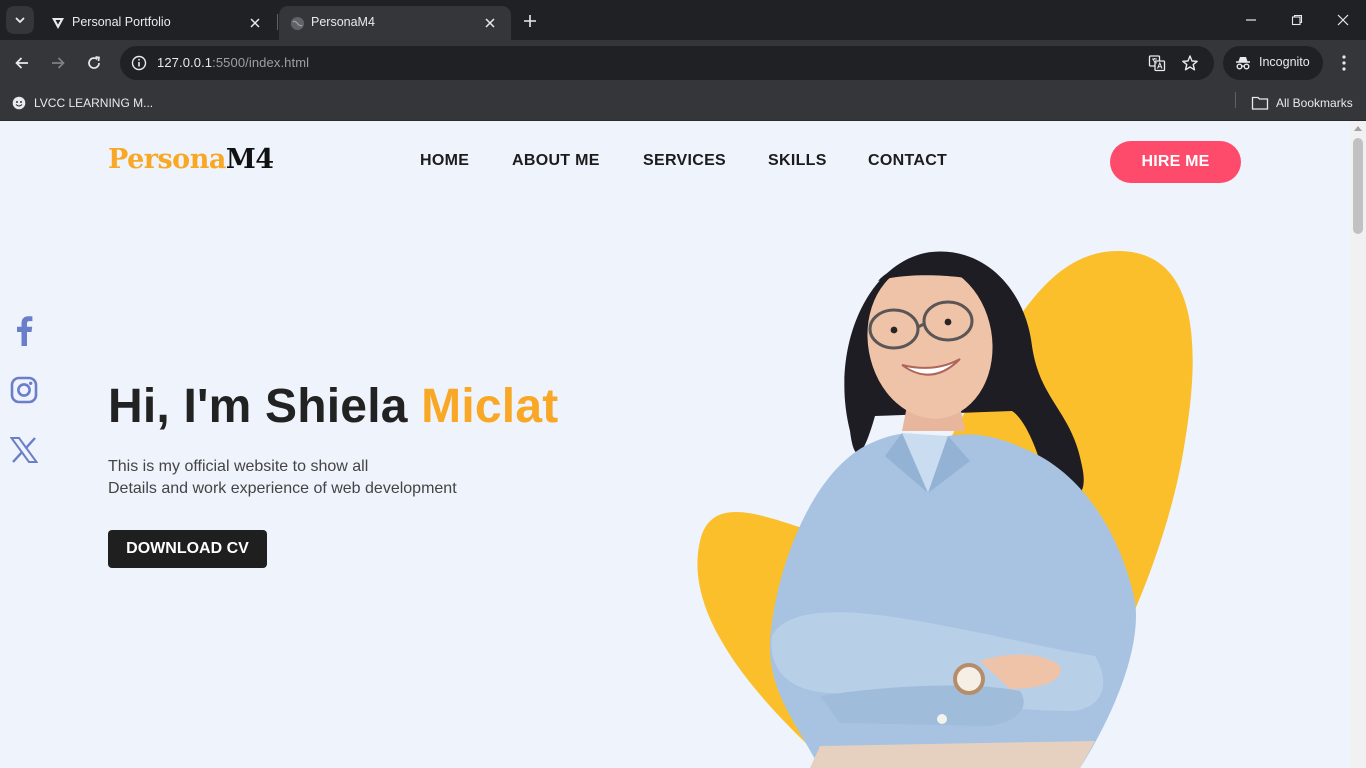  I want to click on chevron-down-icon, so click(20, 20).